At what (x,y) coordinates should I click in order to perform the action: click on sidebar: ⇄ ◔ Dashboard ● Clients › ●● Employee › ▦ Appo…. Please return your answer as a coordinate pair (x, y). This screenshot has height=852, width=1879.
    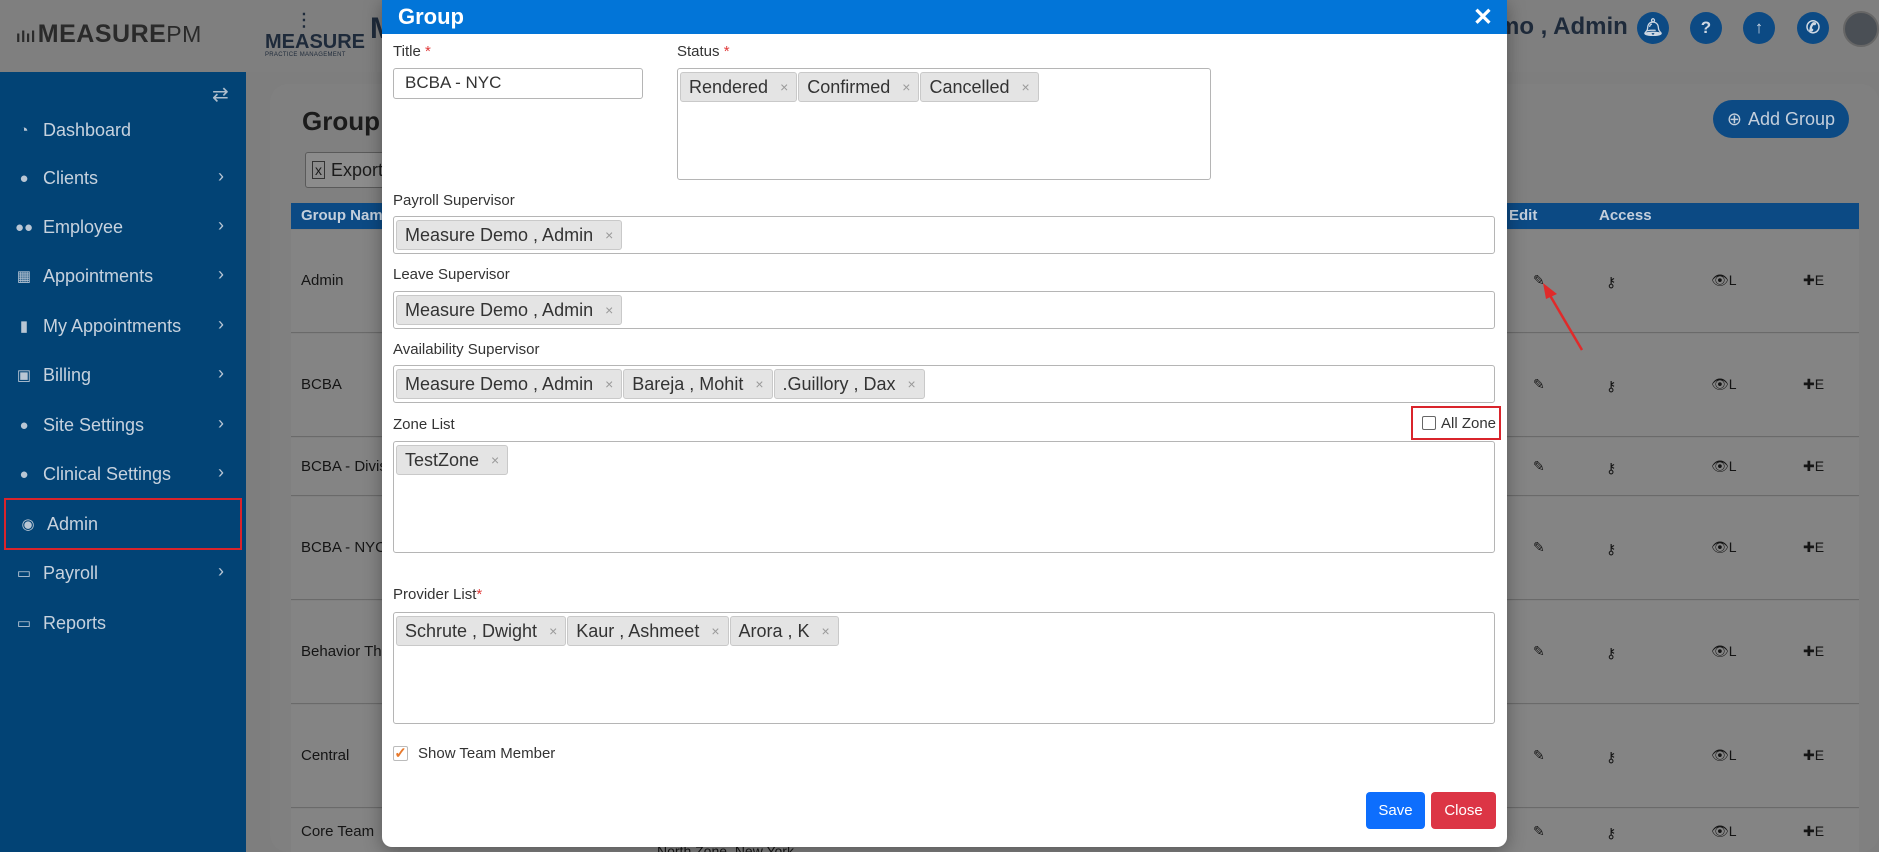
    Looking at the image, I should click on (123, 462).